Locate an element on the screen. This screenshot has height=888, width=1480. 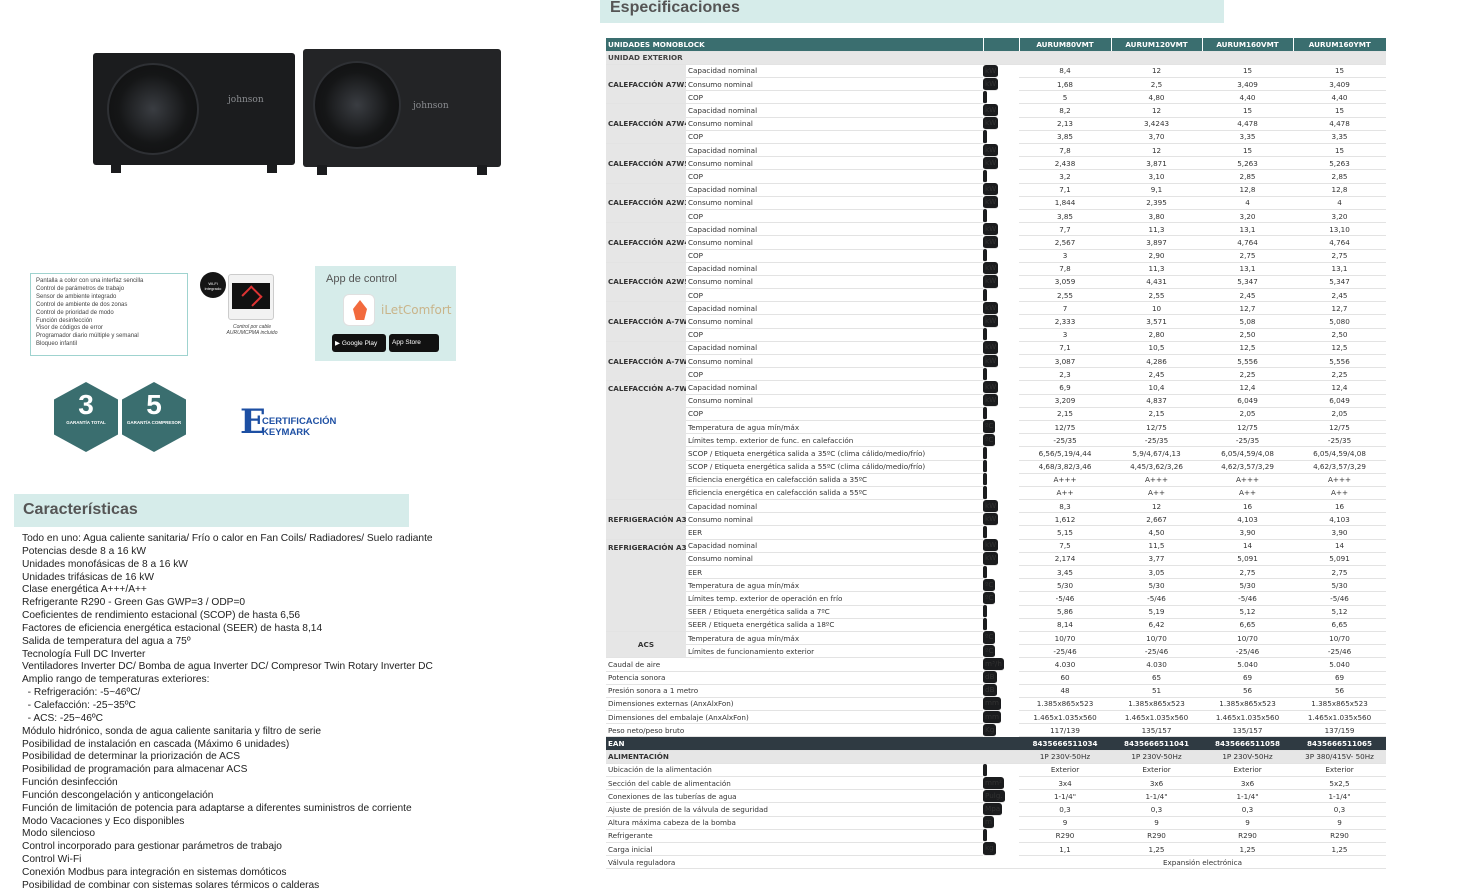
row-value: -25/46 is located at coordinates (1340, 651).